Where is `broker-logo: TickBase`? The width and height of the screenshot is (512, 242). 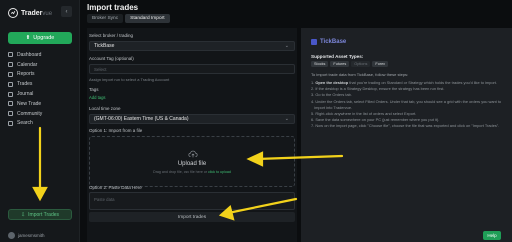 broker-logo: TickBase is located at coordinates (328, 42).